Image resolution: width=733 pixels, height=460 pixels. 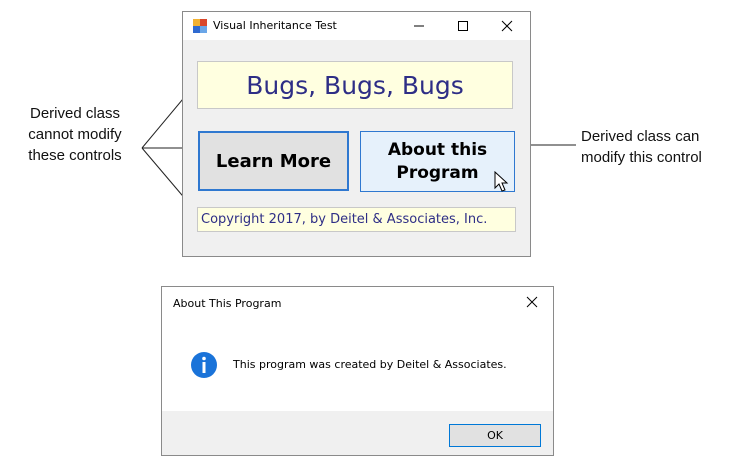 I want to click on mouse-cursor-icon, so click(x=501, y=181).